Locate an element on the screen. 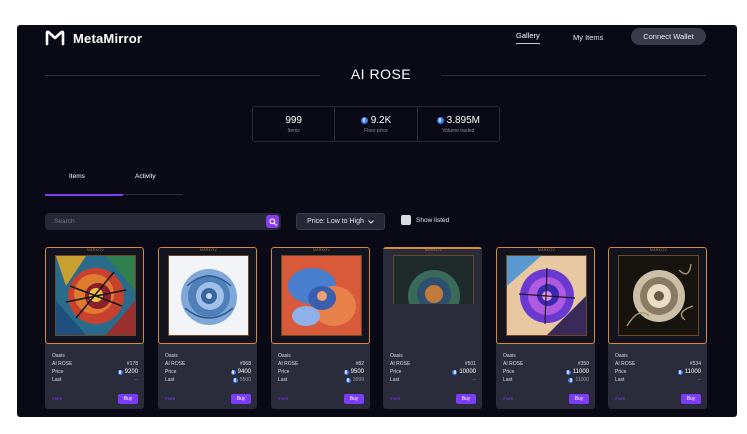 This screenshot has height=434, width=747. card-id: #968 is located at coordinates (245, 364).